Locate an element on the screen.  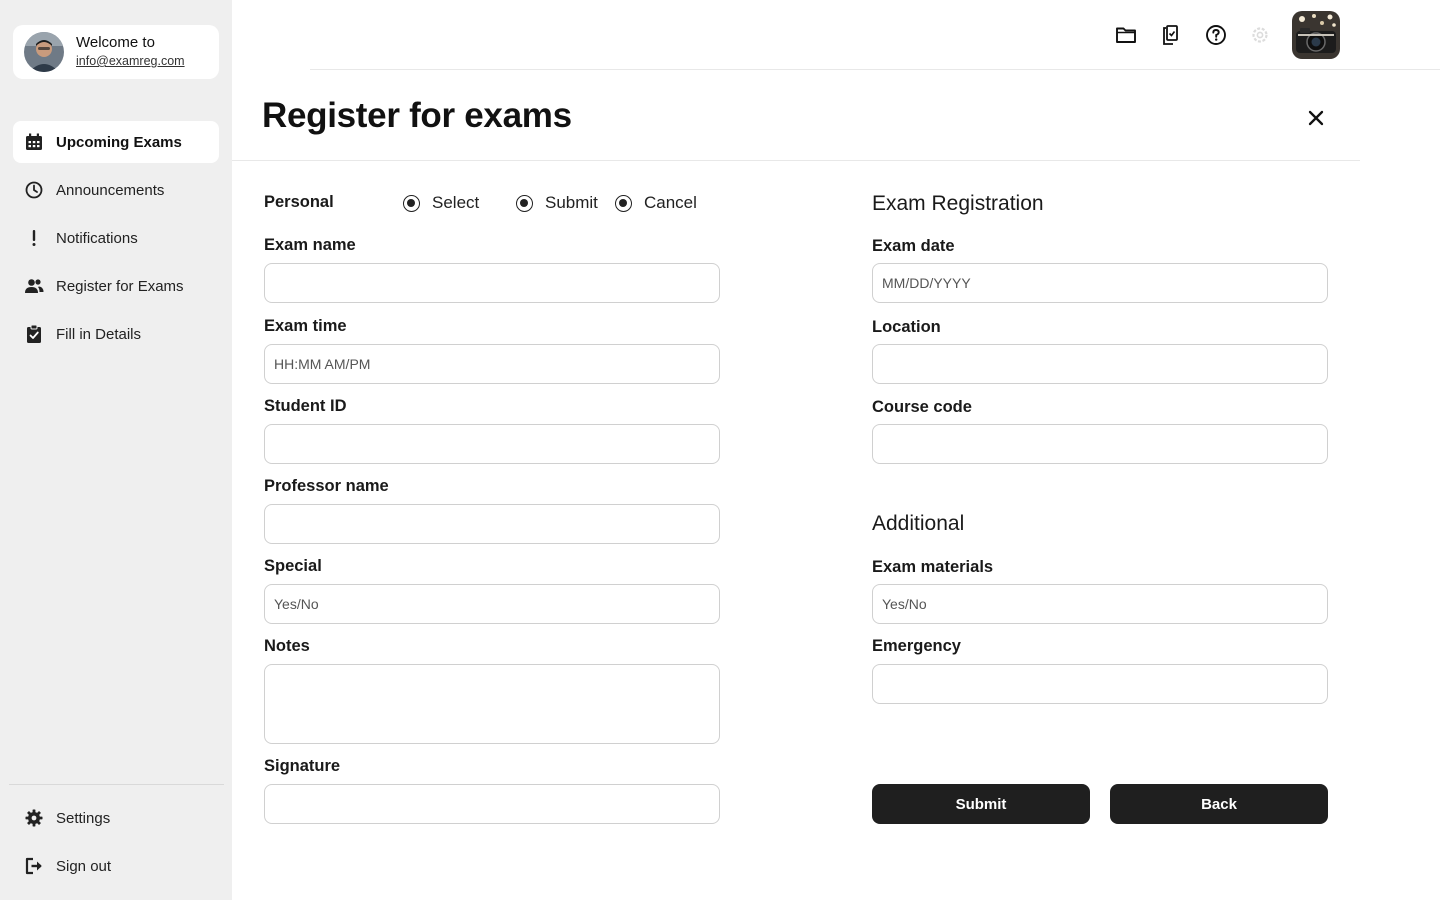
topbar-divider is located at coordinates (875, 69).